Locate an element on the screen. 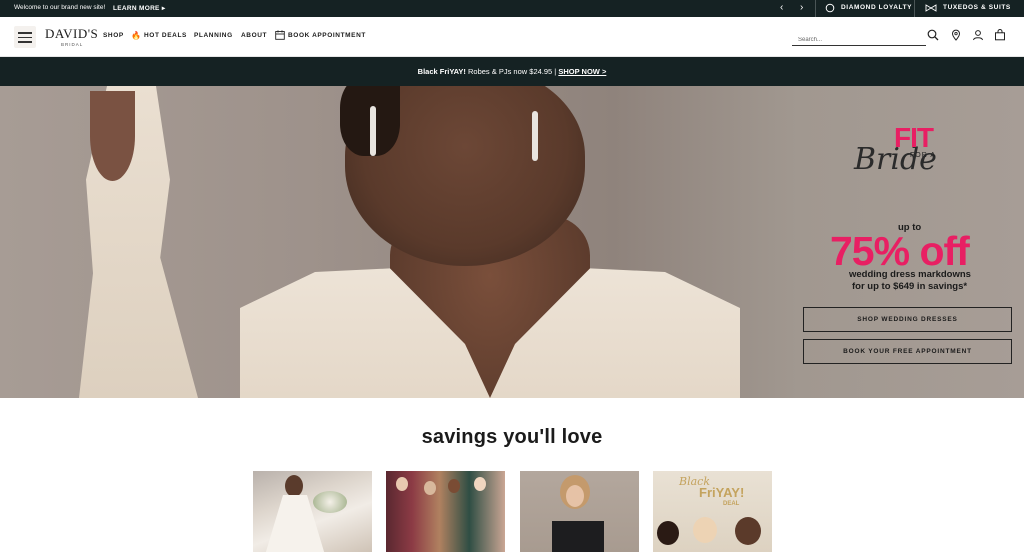 This screenshot has width=1024, height=552. savings-text: for up to $649 in savings* is located at coordinates (910, 286).